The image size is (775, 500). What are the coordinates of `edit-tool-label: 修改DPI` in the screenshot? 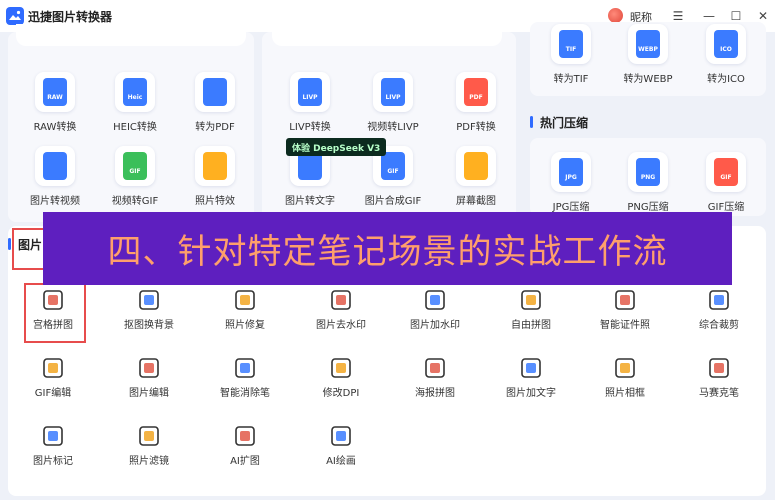 It's located at (341, 393).